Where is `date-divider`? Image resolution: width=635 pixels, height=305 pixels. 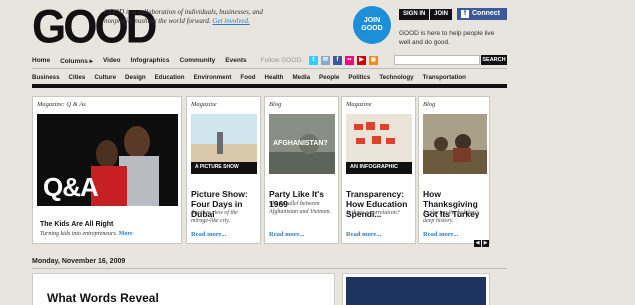
date-divider is located at coordinates (269, 268).